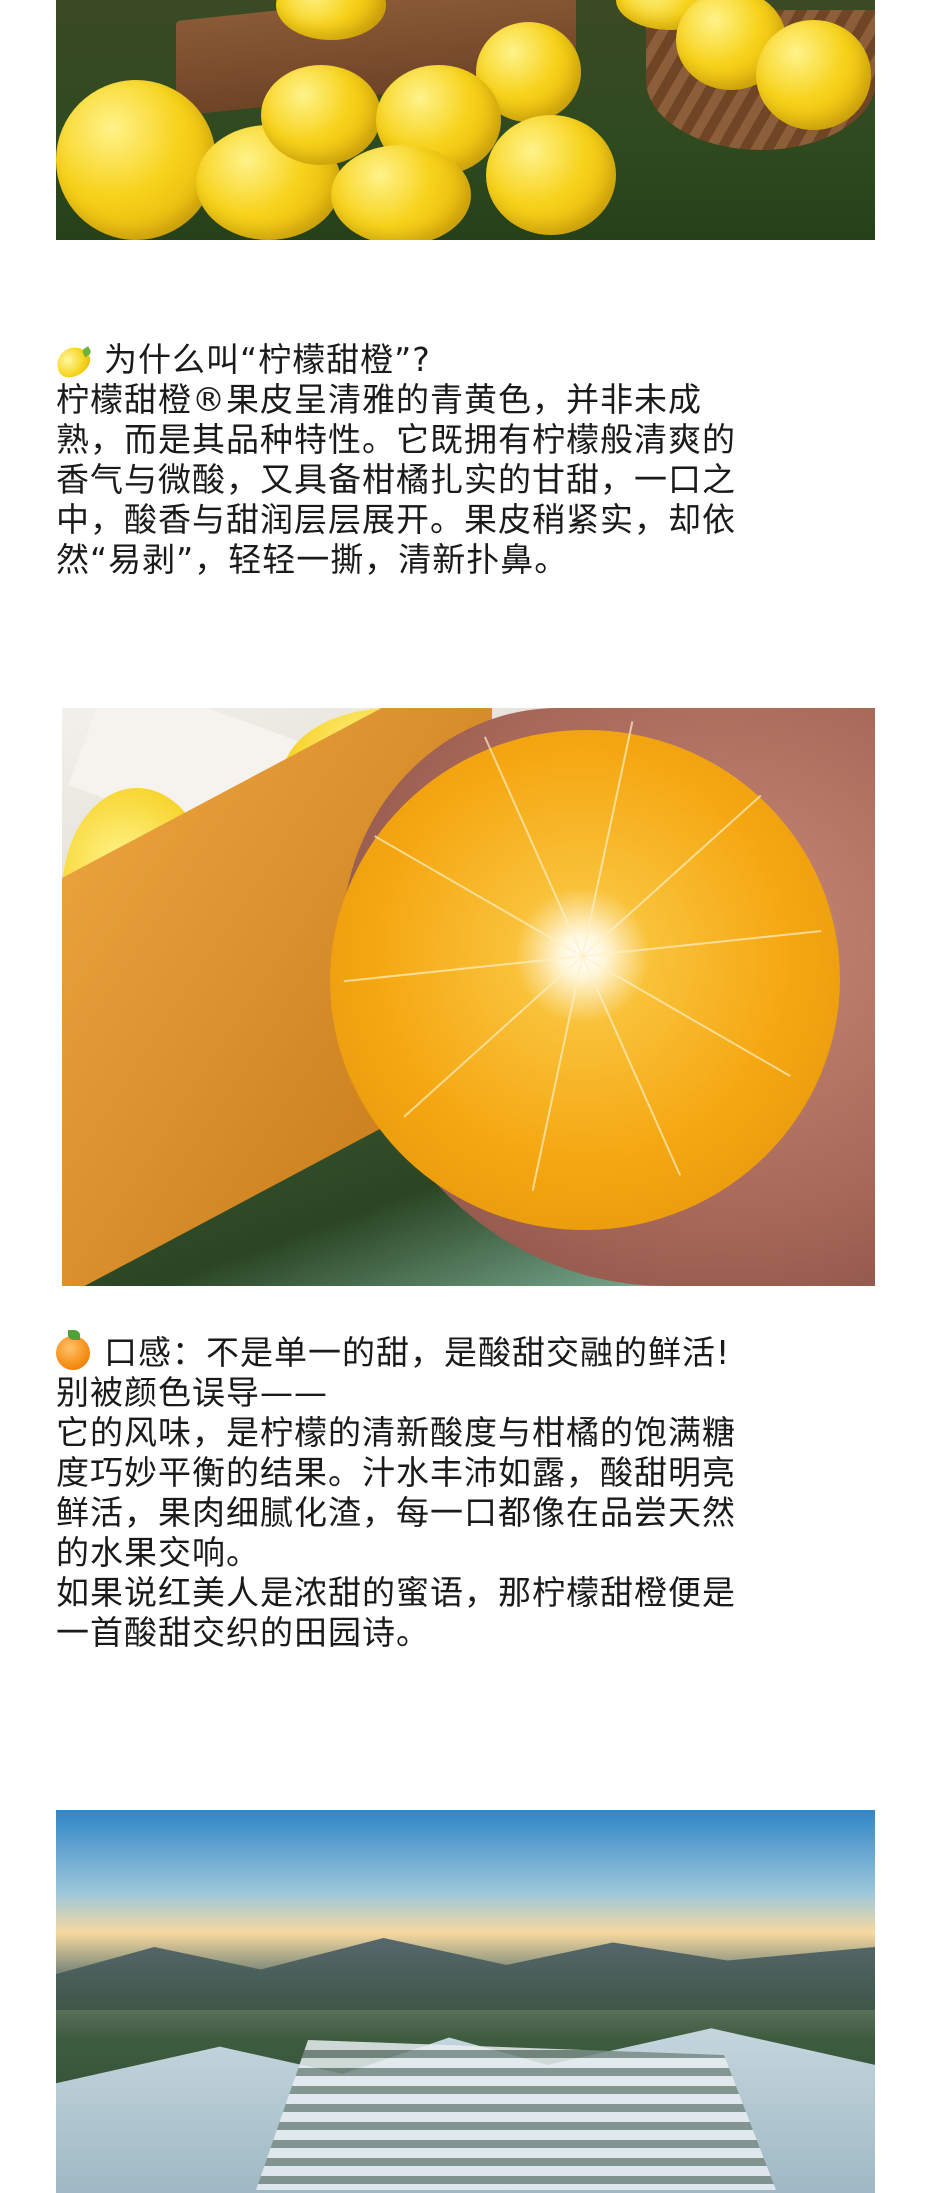 The width and height of the screenshot is (932, 2193). What do you see at coordinates (396, 1432) in the screenshot?
I see `paragraph-line: 它的风味，是柠檬的清新酸度与柑橘的饱满糖` at bounding box center [396, 1432].